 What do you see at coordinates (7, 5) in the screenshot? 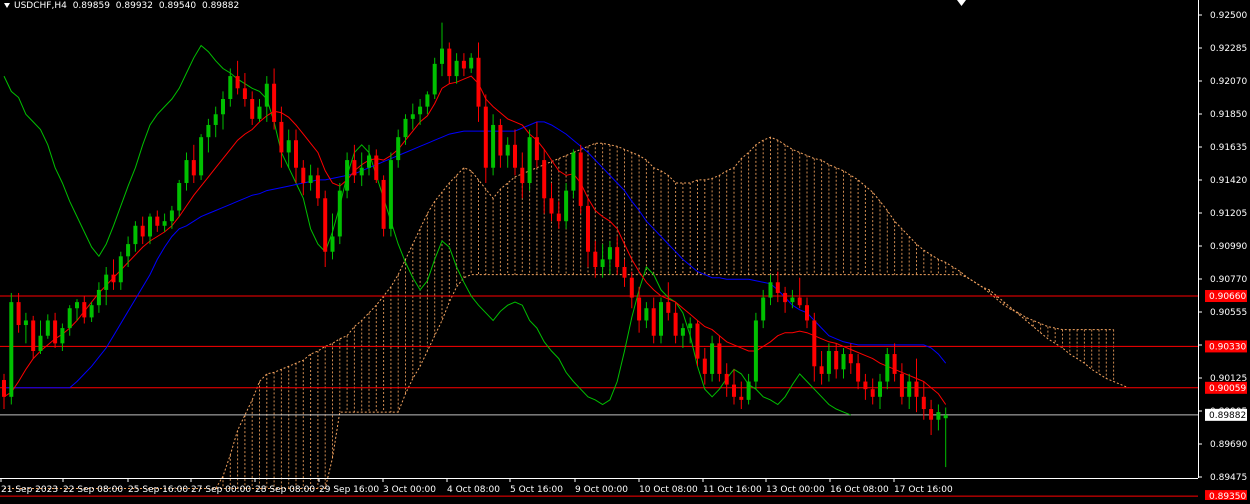
I see `menu-triangle-icon` at bounding box center [7, 5].